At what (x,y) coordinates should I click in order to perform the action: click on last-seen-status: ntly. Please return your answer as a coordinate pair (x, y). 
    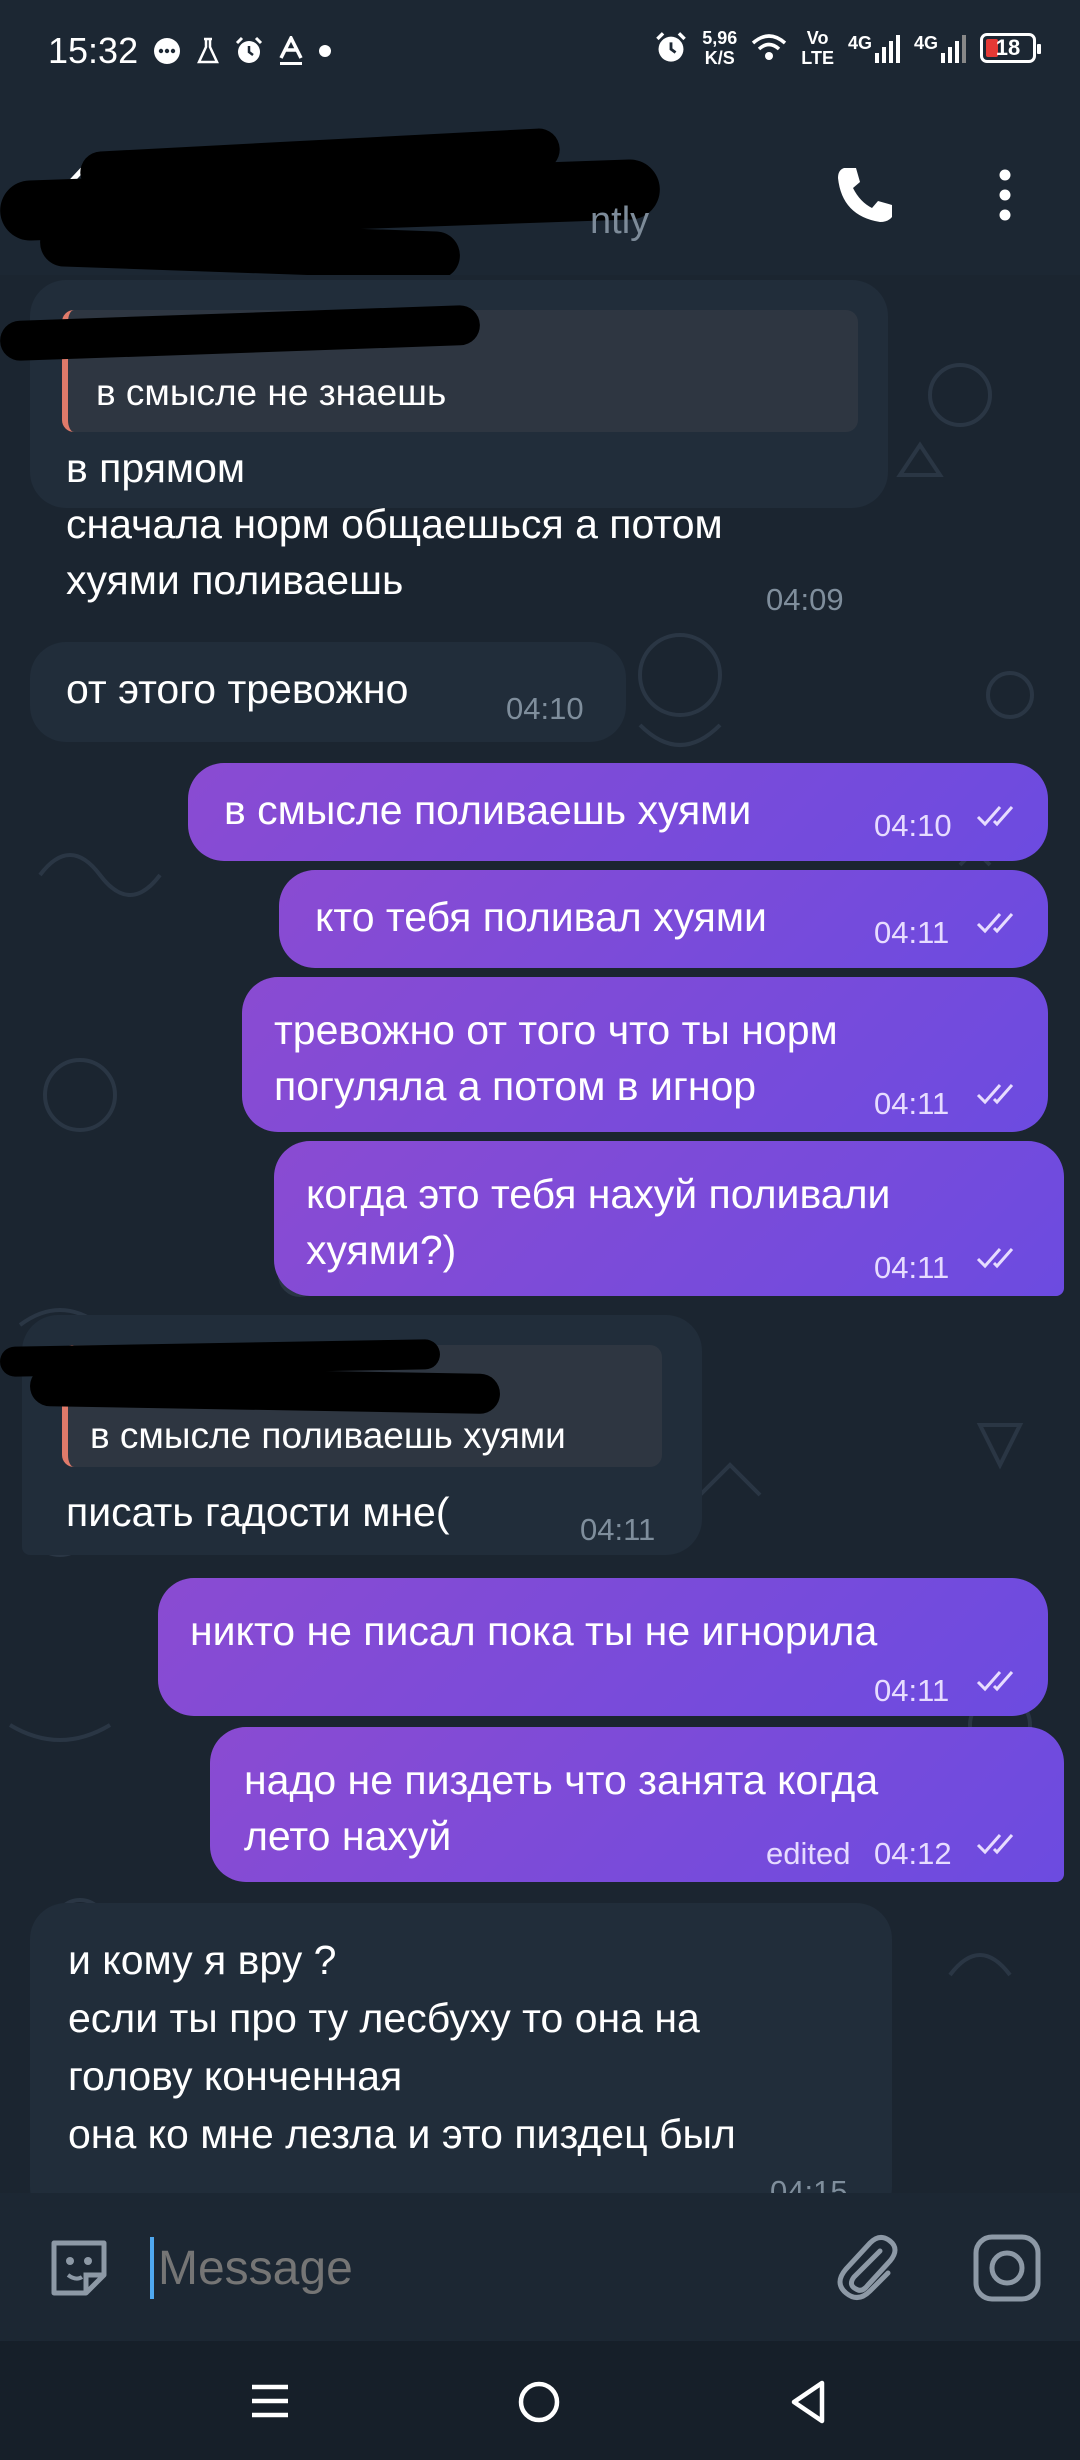
    Looking at the image, I should click on (620, 221).